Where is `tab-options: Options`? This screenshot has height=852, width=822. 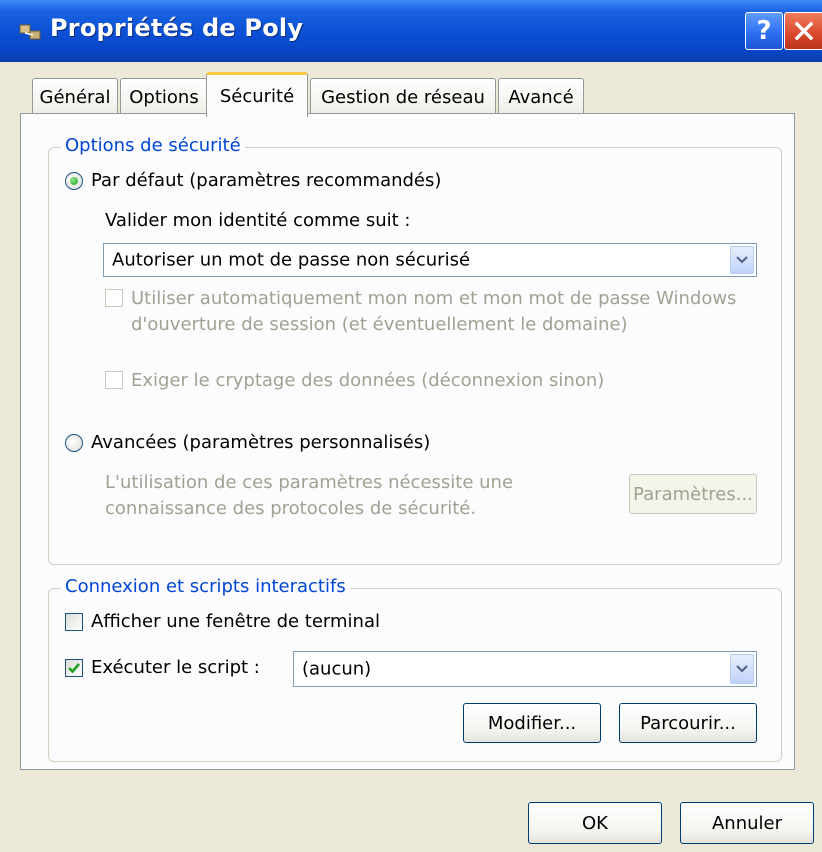
tab-options: Options is located at coordinates (164, 97).